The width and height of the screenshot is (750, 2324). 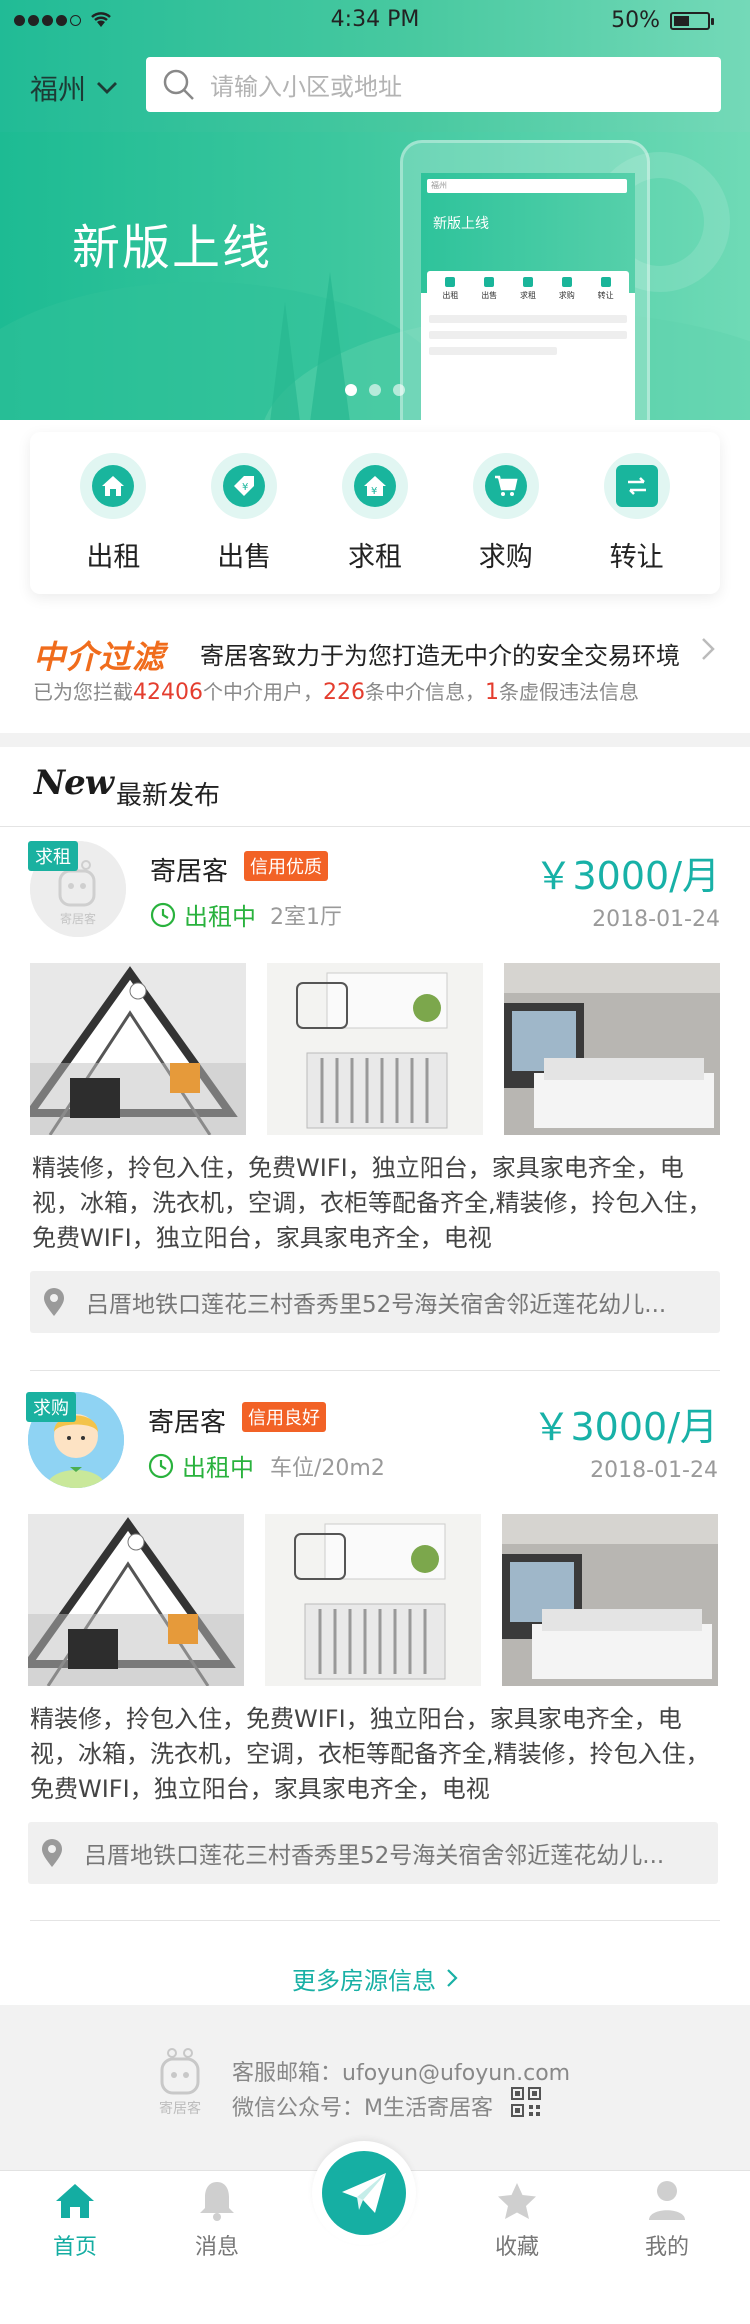 What do you see at coordinates (526, 2102) in the screenshot?
I see `qr-code-icon` at bounding box center [526, 2102].